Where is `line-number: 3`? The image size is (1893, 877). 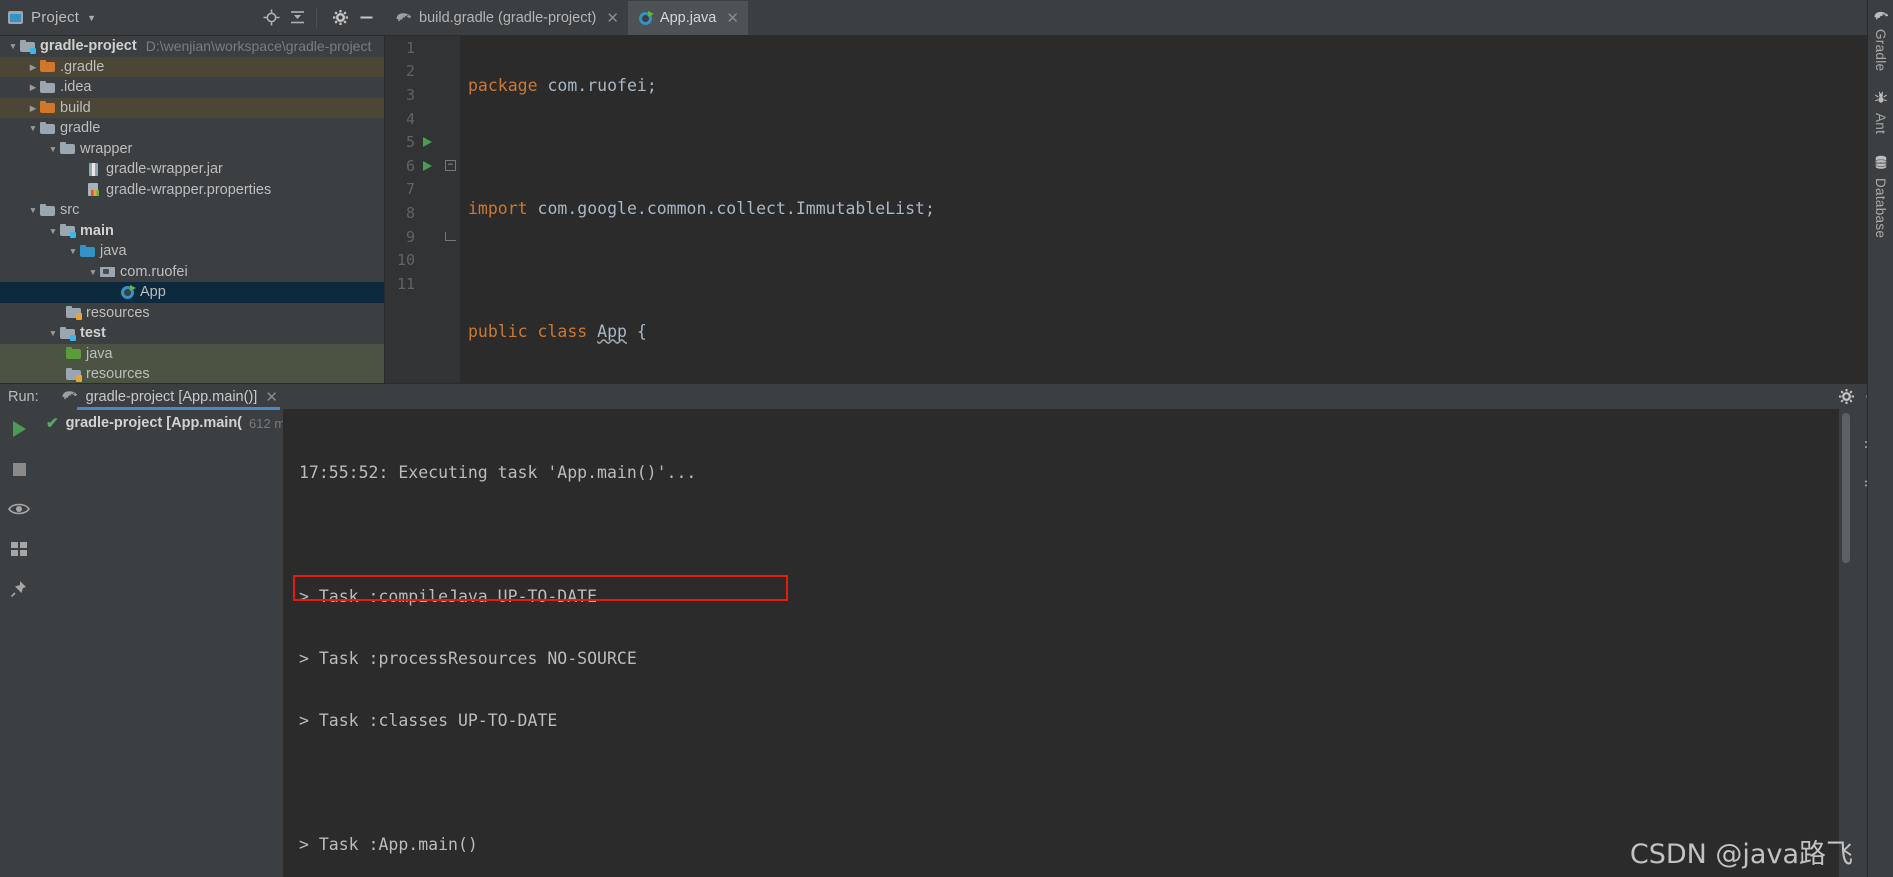
line-number: 3 is located at coordinates (410, 94).